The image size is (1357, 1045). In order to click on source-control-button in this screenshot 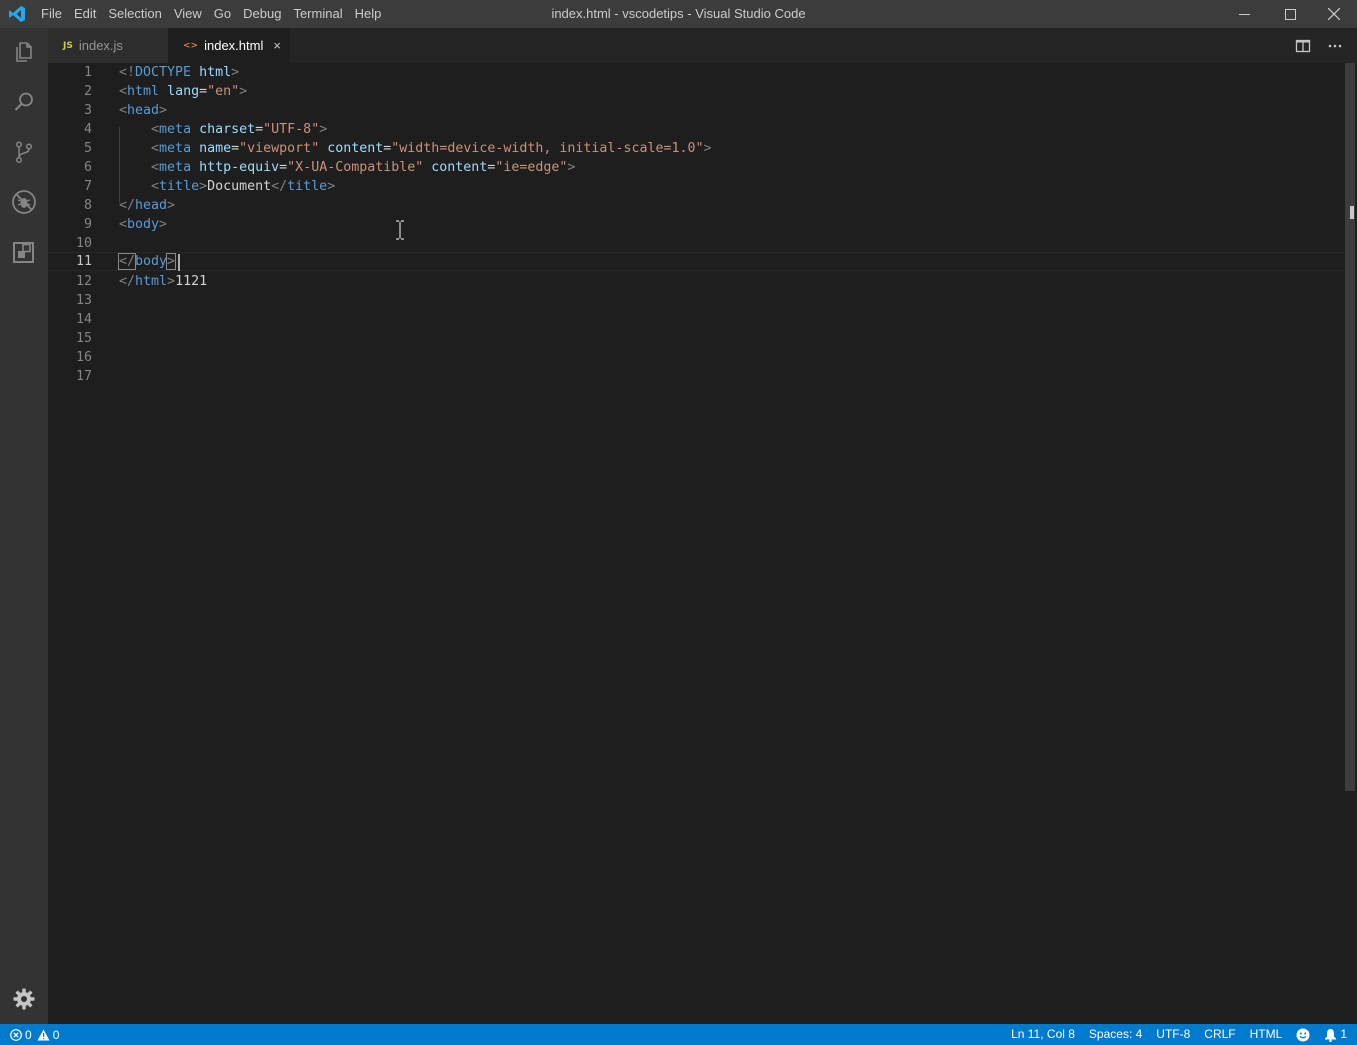, I will do `click(24, 152)`.